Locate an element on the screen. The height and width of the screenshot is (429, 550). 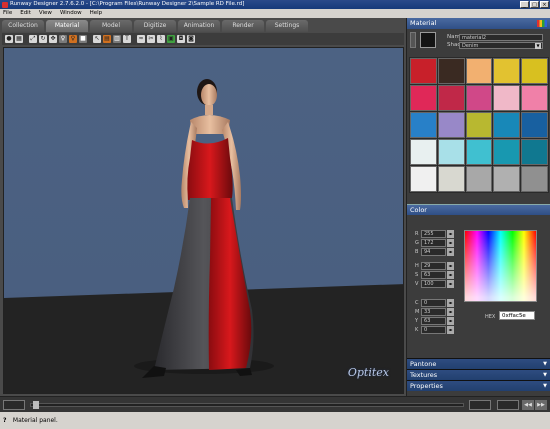
text-tool-icon: T is located at coordinates (127, 39).